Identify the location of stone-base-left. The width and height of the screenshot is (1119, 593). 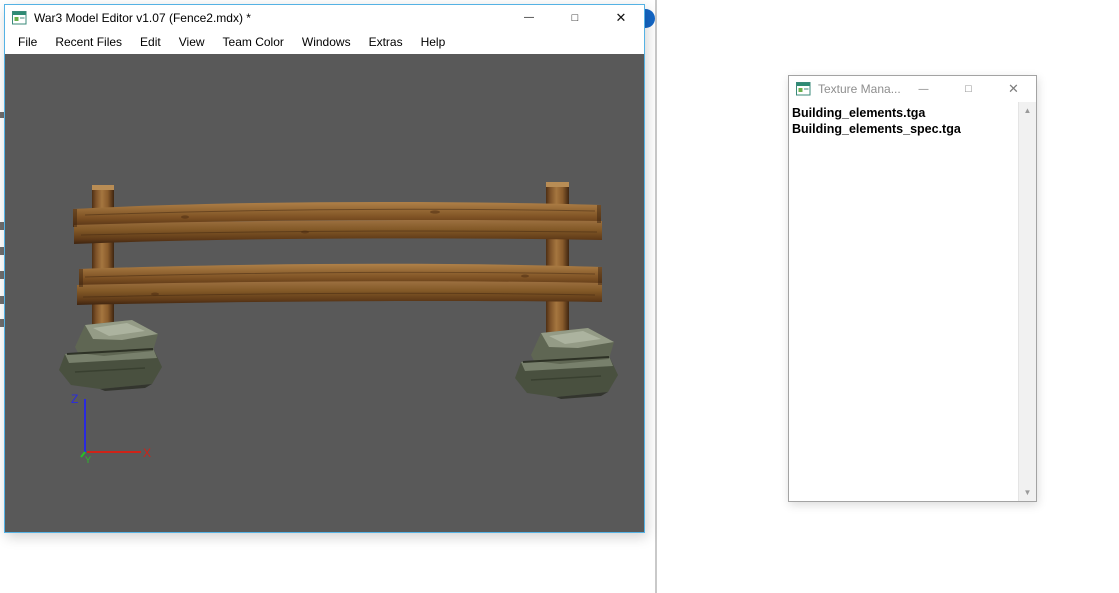
(110, 355).